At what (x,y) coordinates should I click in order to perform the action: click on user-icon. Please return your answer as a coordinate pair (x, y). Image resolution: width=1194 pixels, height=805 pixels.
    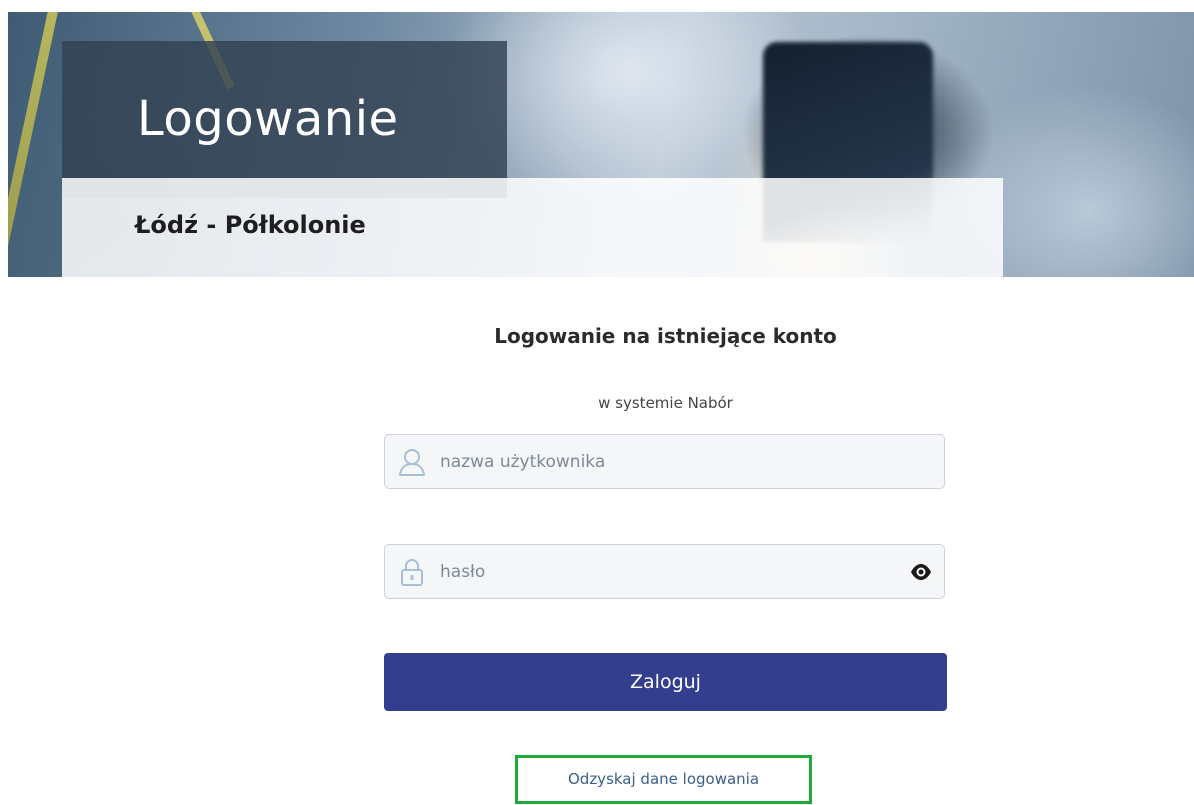
    Looking at the image, I should click on (412, 462).